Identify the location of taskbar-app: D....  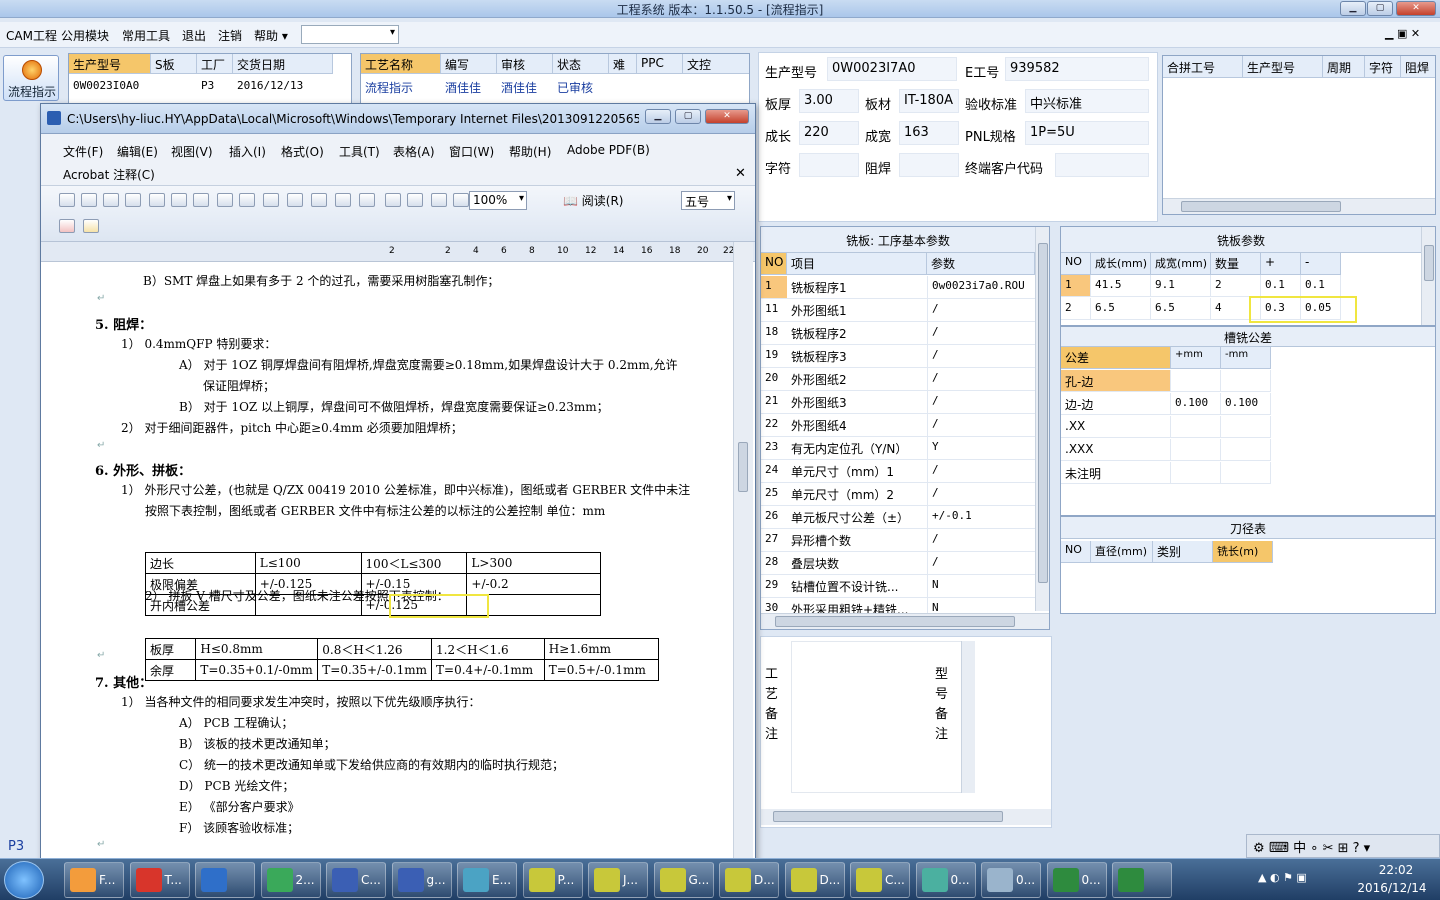
(749, 880).